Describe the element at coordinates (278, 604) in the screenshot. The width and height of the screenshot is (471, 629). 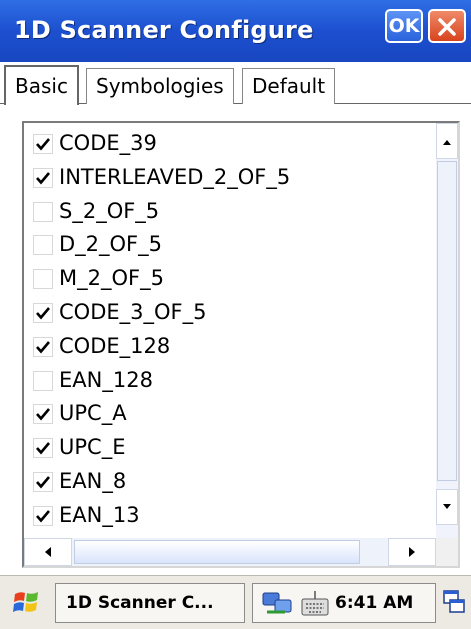
I see `network-icon` at that location.